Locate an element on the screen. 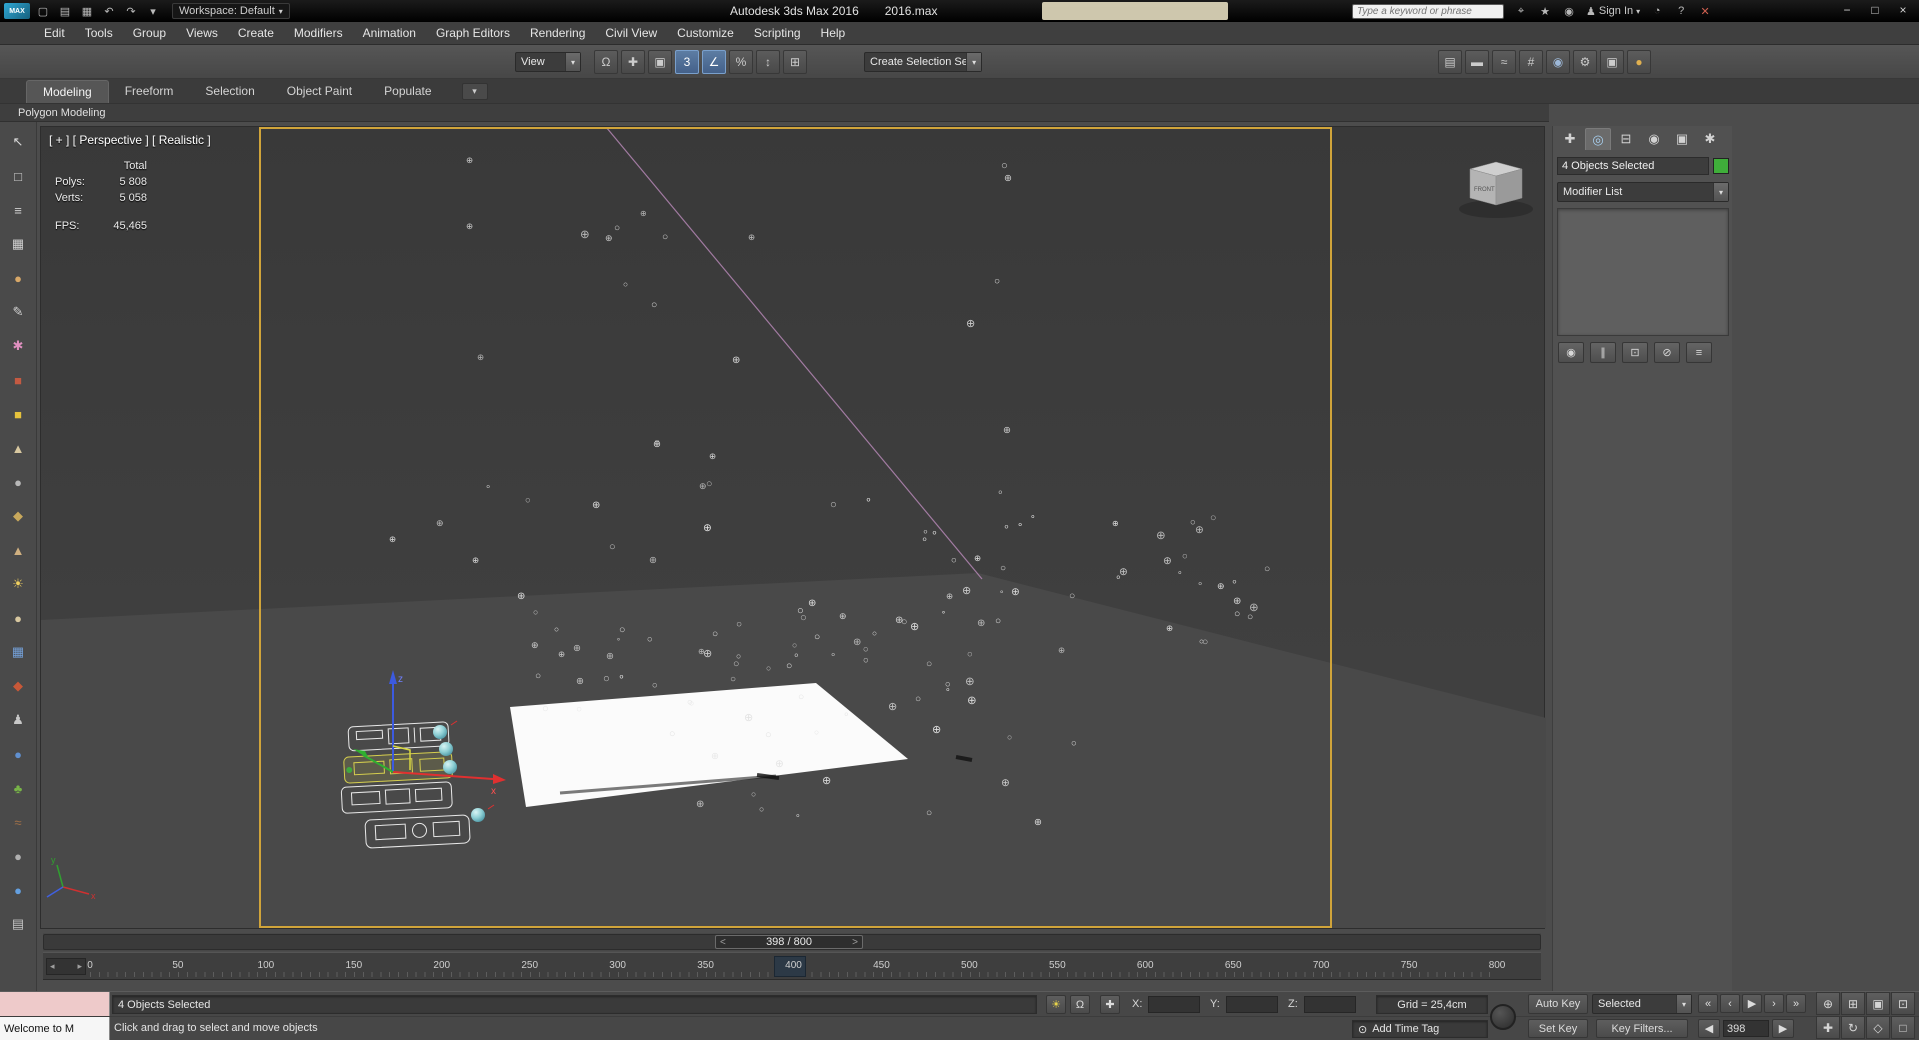 The image size is (1919, 1040). tab-utilities: ✱ is located at coordinates (1710, 139).